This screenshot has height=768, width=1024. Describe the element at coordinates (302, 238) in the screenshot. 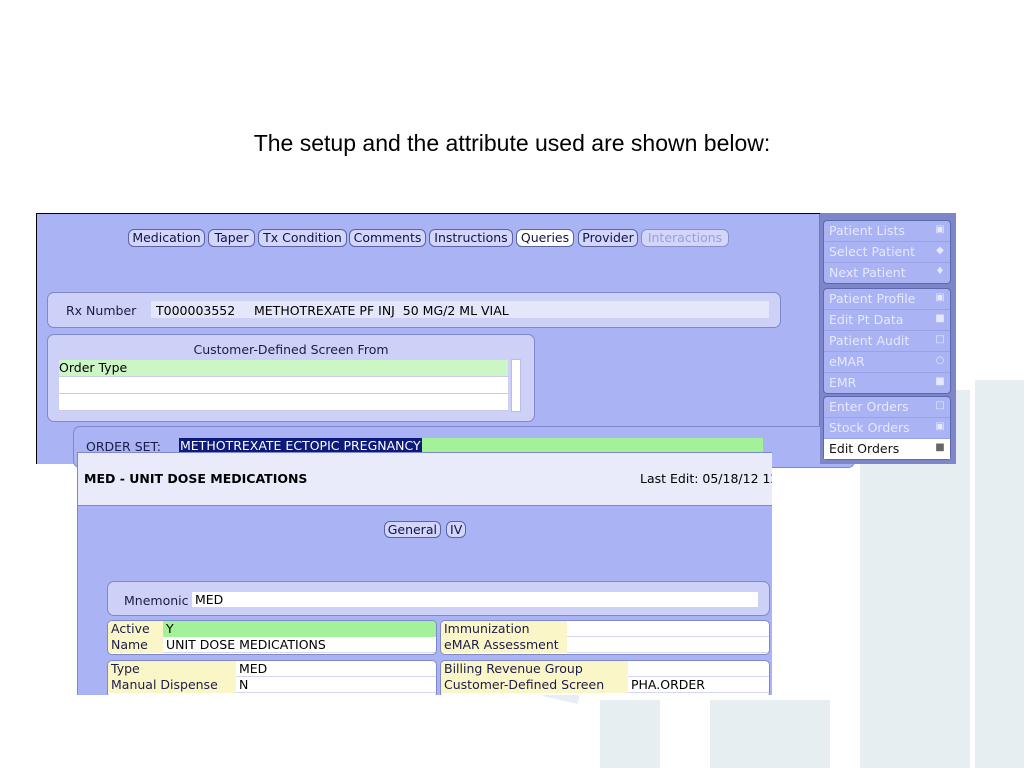

I see `tab-tx-condition: Tx Condition` at that location.